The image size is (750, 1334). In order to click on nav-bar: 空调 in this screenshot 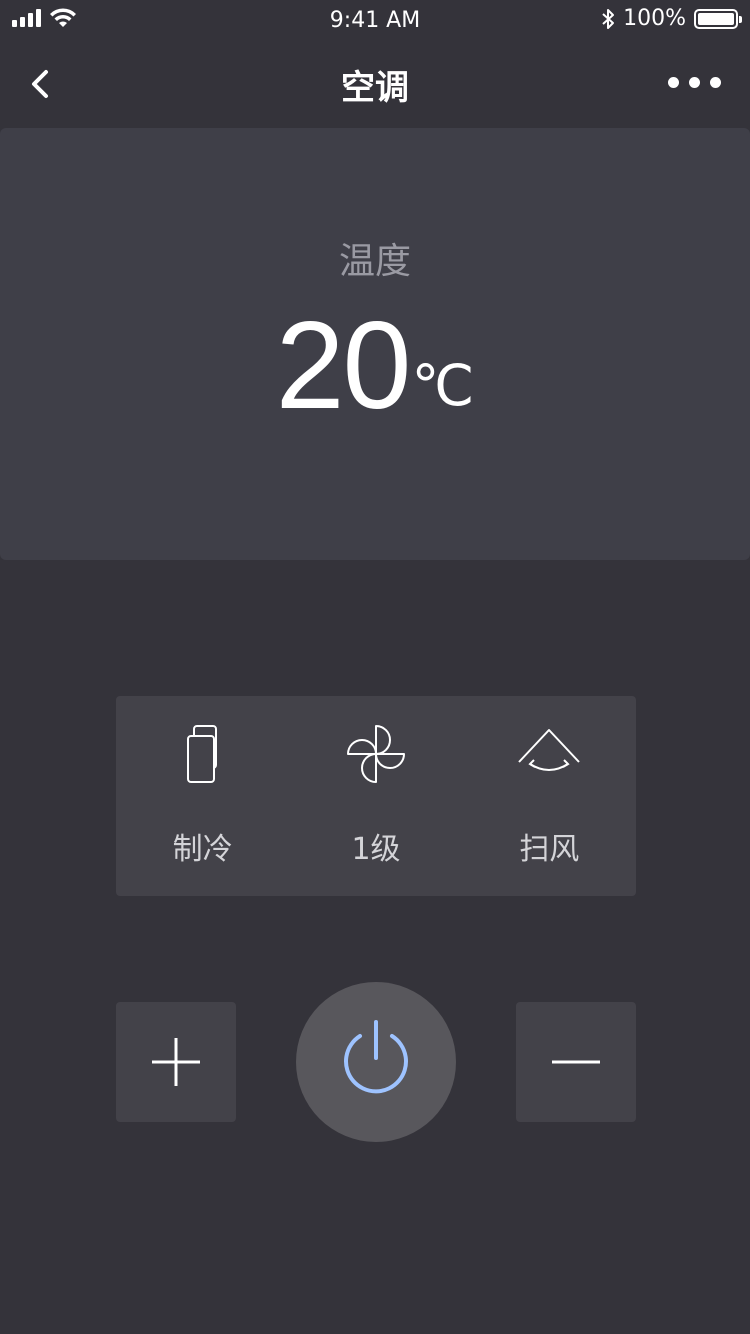, I will do `click(375, 84)`.